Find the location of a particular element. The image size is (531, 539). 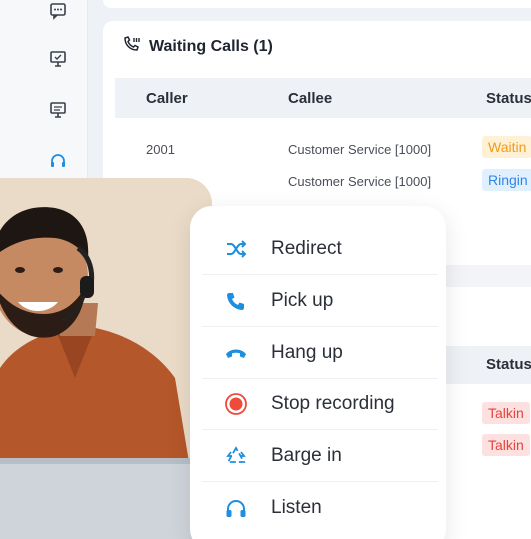

chat-icon is located at coordinates (58, 11).